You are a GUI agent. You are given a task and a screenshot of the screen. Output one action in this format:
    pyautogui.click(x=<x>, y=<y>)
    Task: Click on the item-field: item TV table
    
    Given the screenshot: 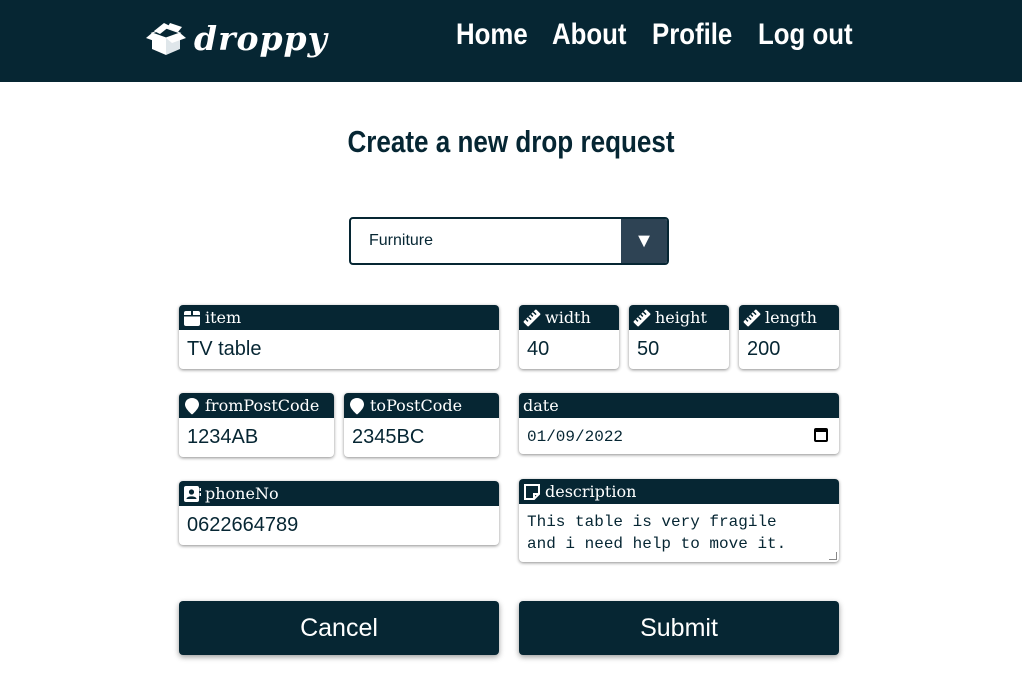 What is the action you would take?
    pyautogui.click(x=339, y=337)
    